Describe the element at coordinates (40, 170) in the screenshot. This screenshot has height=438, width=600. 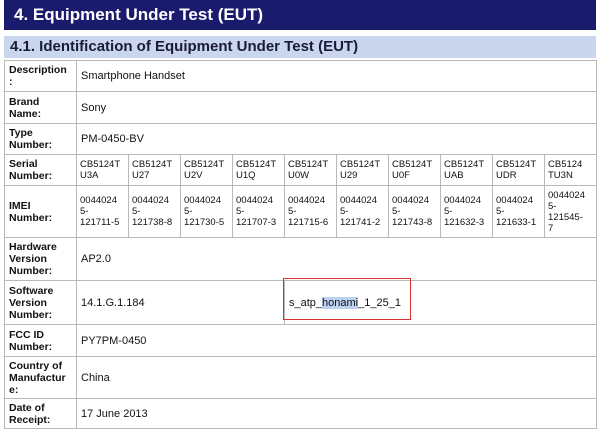
I see `serial-label: Serial Number:` at that location.